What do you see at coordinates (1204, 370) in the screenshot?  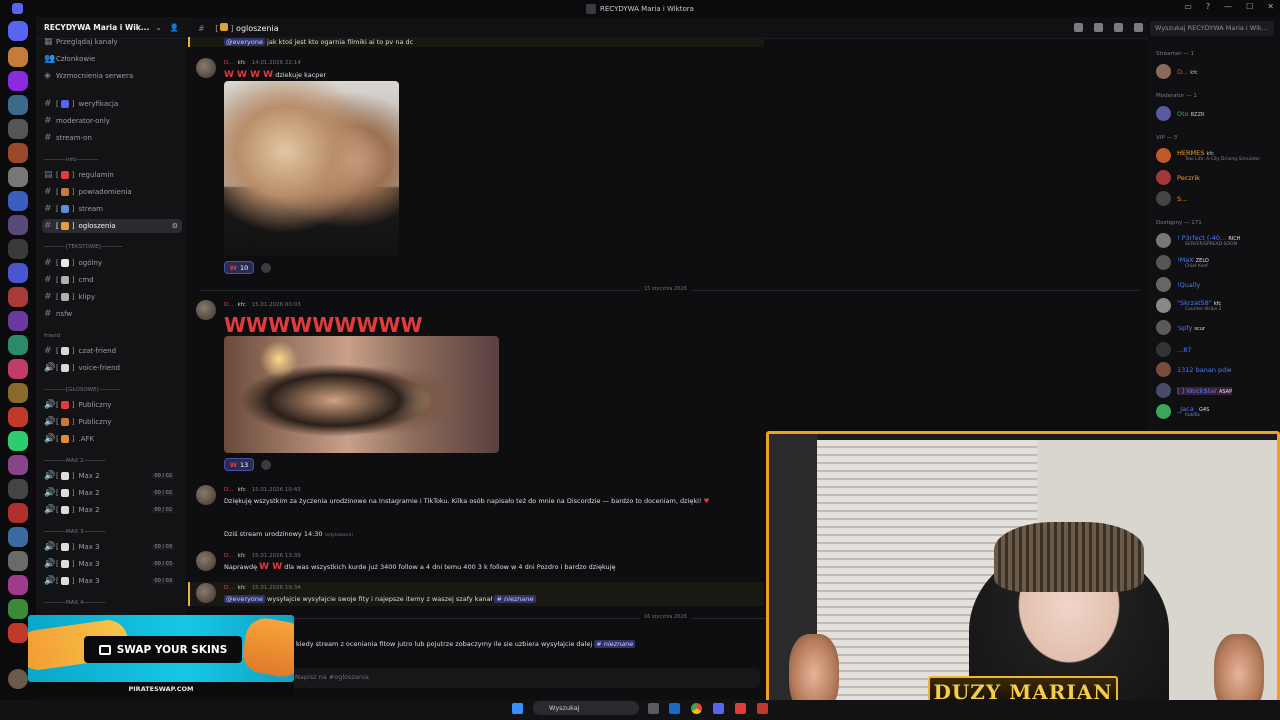 I see `member-name: 1312 banan pdw` at bounding box center [1204, 370].